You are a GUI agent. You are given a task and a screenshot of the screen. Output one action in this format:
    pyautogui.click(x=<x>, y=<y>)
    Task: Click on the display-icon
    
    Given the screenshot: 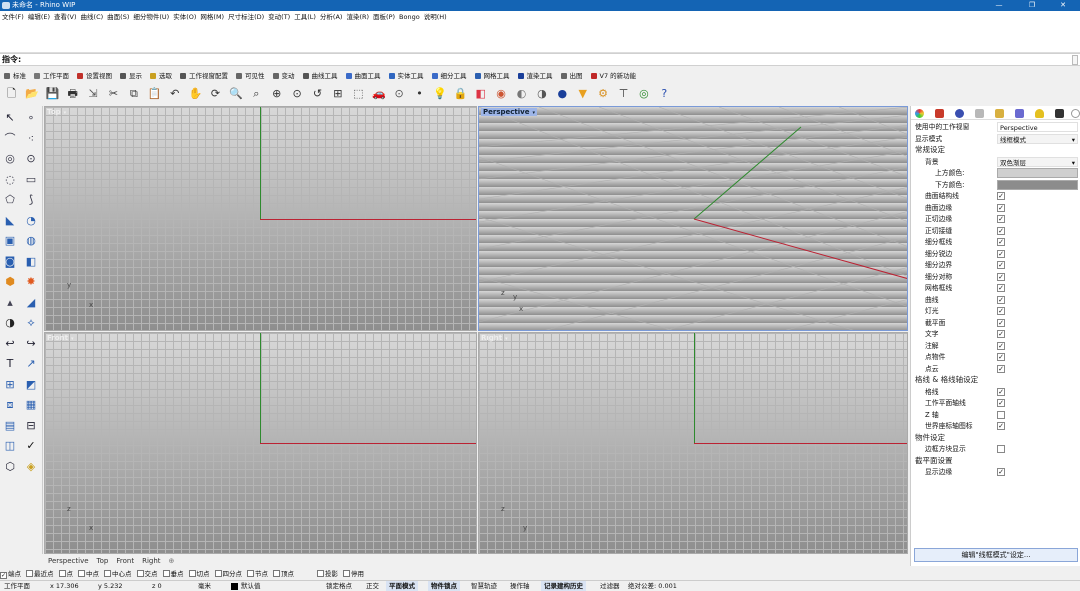 What is the action you would take?
    pyautogui.click(x=1019, y=113)
    